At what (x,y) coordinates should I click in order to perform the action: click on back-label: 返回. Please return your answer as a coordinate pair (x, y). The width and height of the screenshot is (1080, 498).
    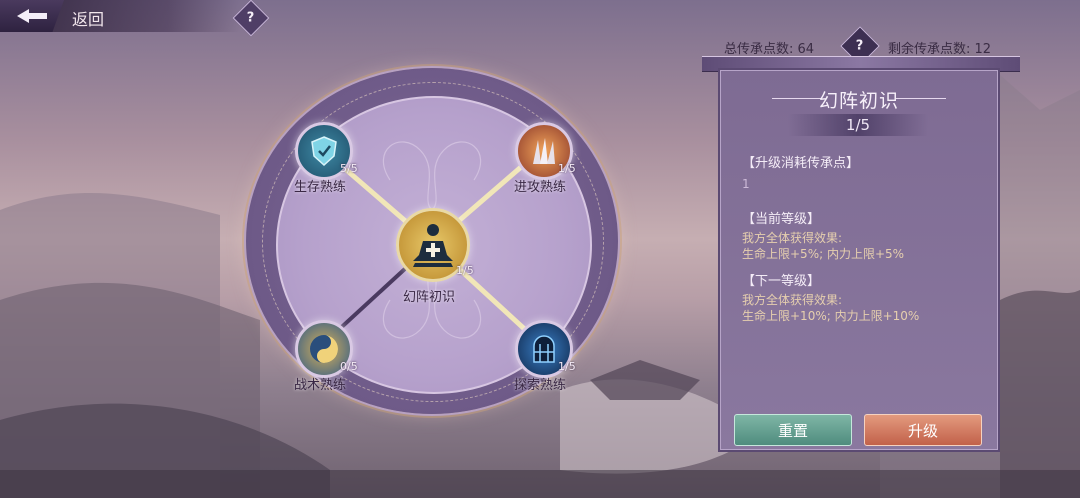
    Looking at the image, I should click on (88, 18).